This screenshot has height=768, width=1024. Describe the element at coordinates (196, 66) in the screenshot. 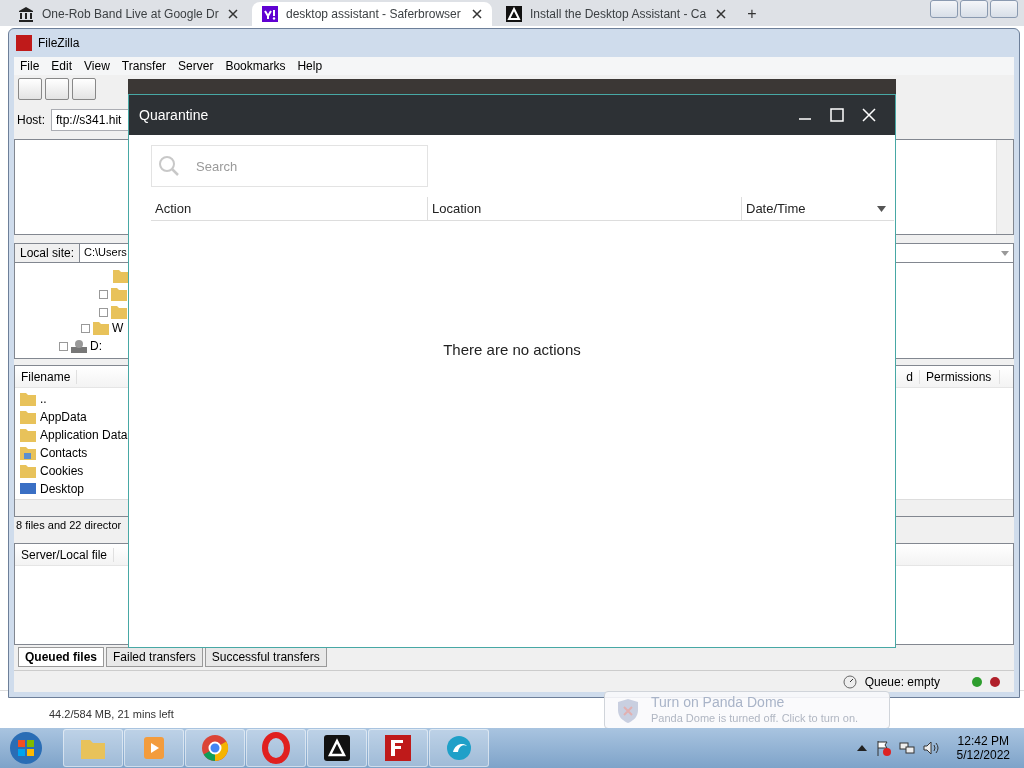

I see `menu-item: Server` at that location.